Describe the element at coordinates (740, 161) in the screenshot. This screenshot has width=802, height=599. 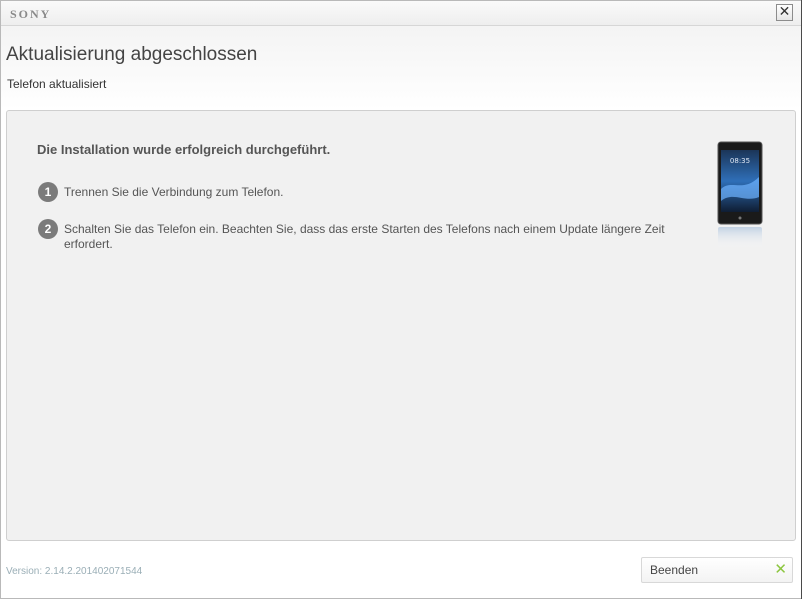
I see `svg-text: 08:35` at that location.